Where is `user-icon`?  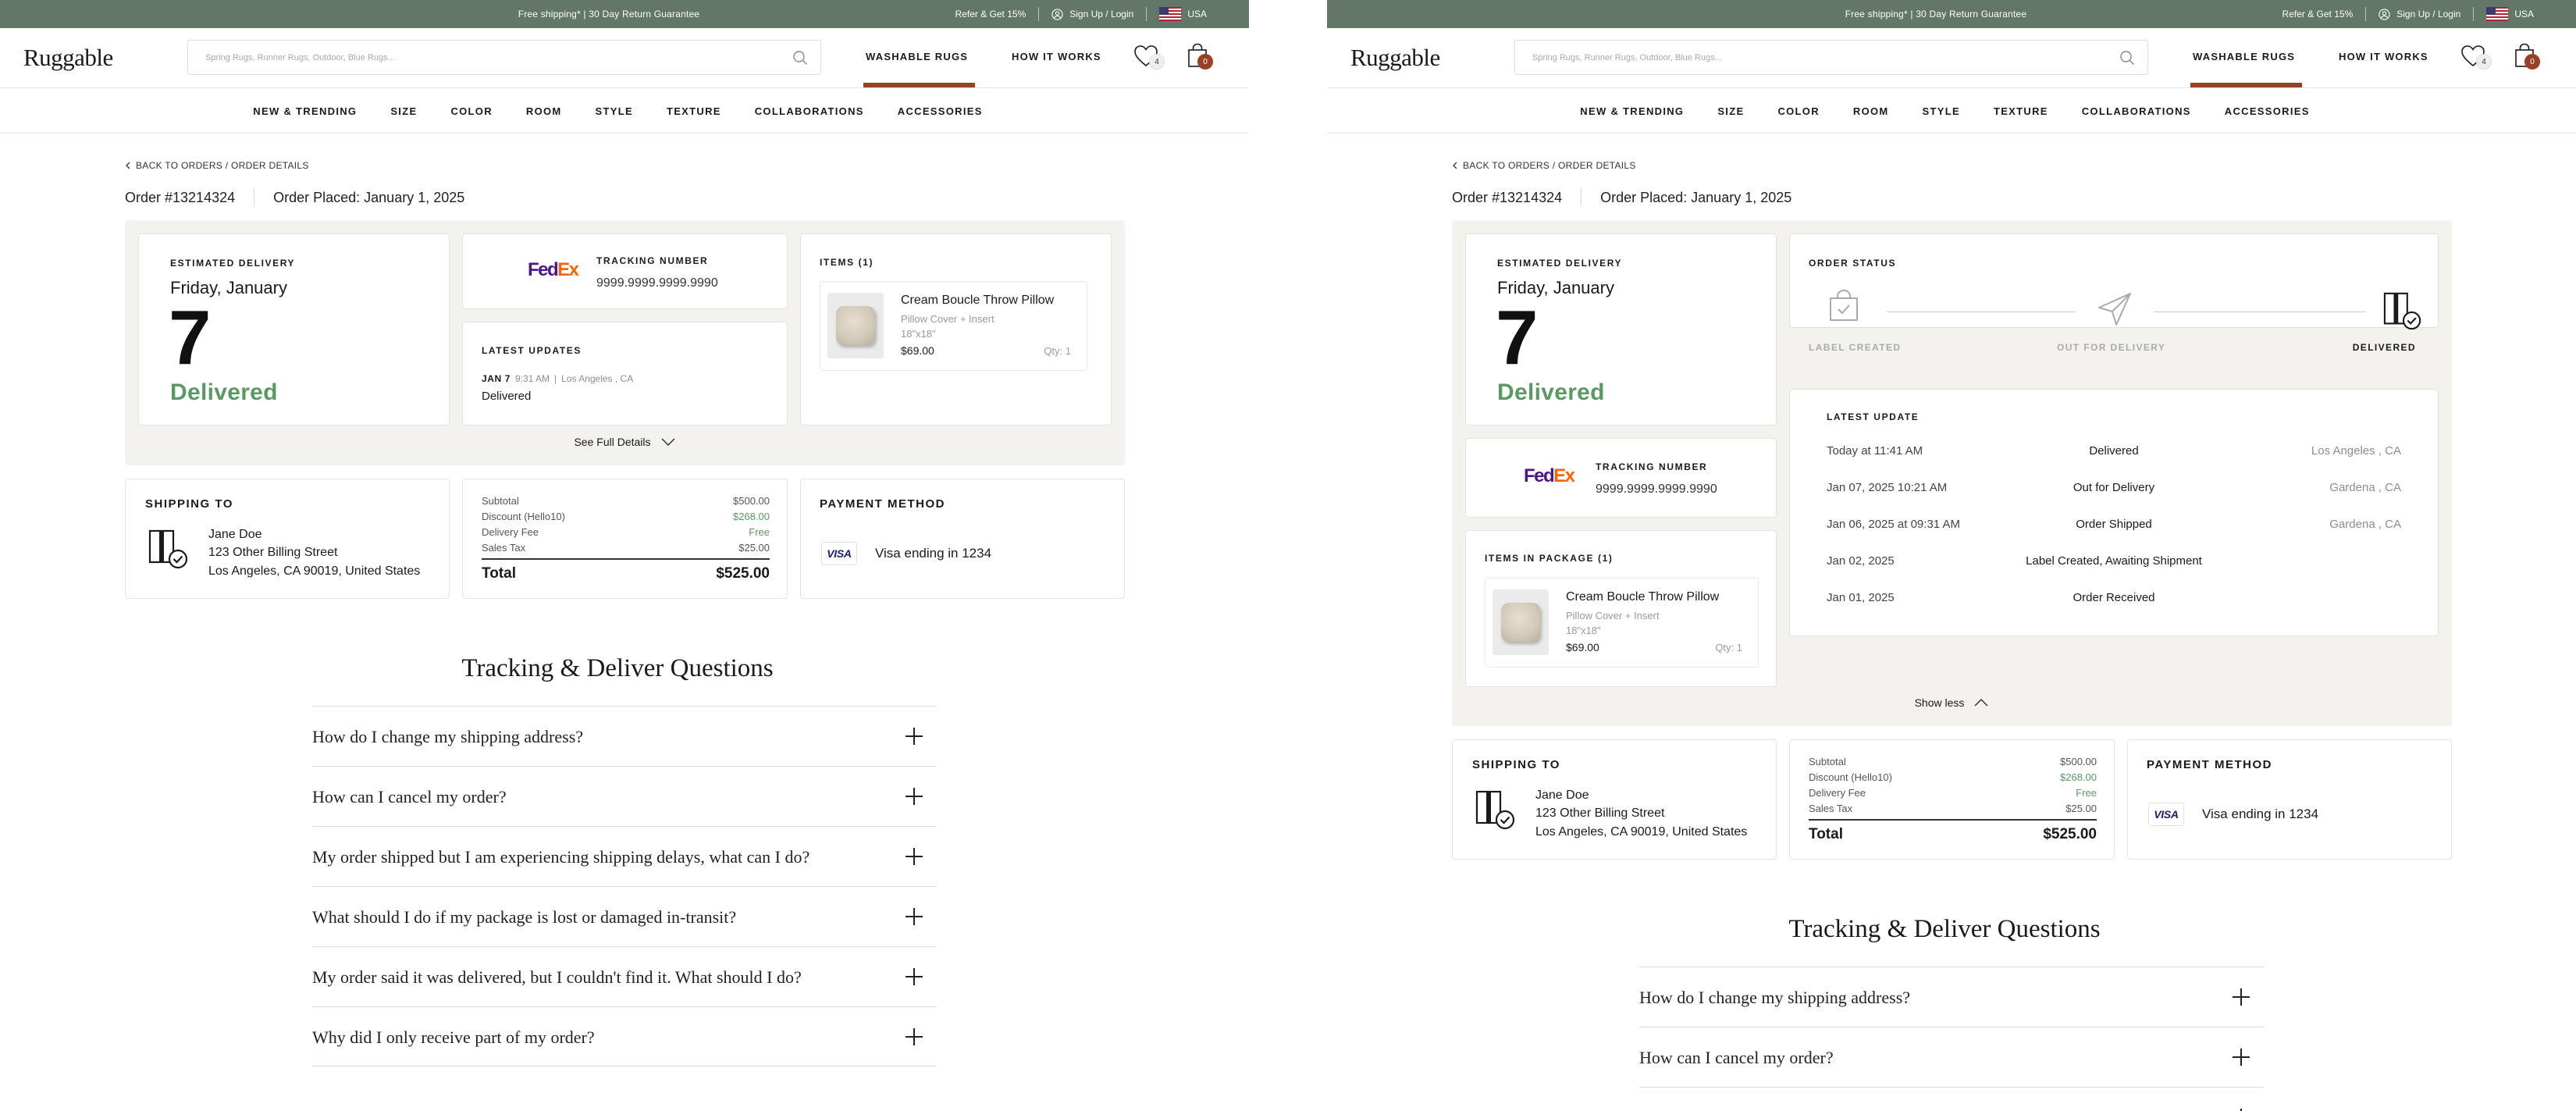 user-icon is located at coordinates (2384, 14).